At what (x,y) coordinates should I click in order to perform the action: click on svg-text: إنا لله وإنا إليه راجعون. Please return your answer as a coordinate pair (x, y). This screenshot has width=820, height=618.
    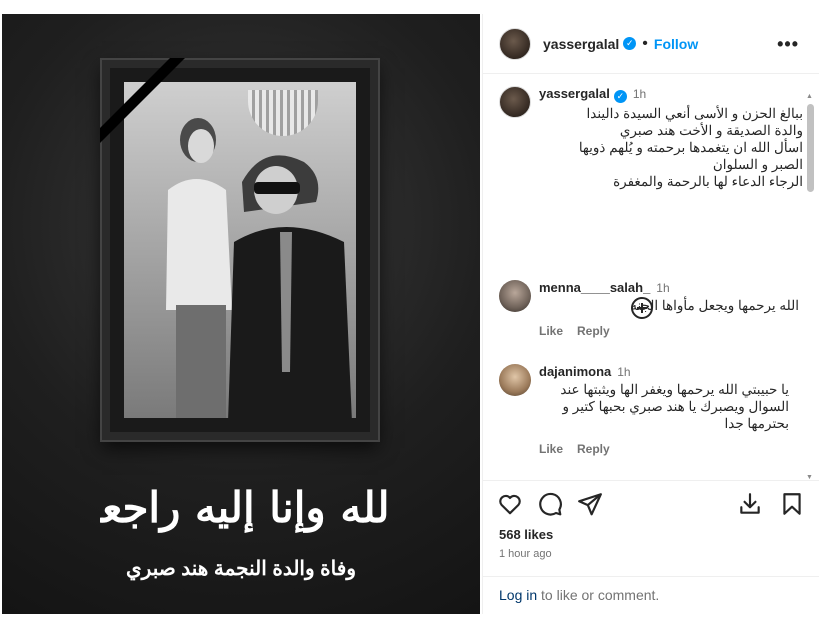
    Looking at the image, I should click on (245, 508).